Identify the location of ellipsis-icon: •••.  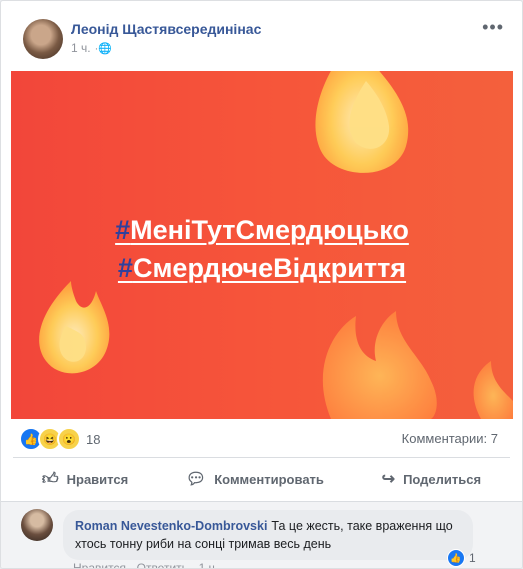
(493, 27).